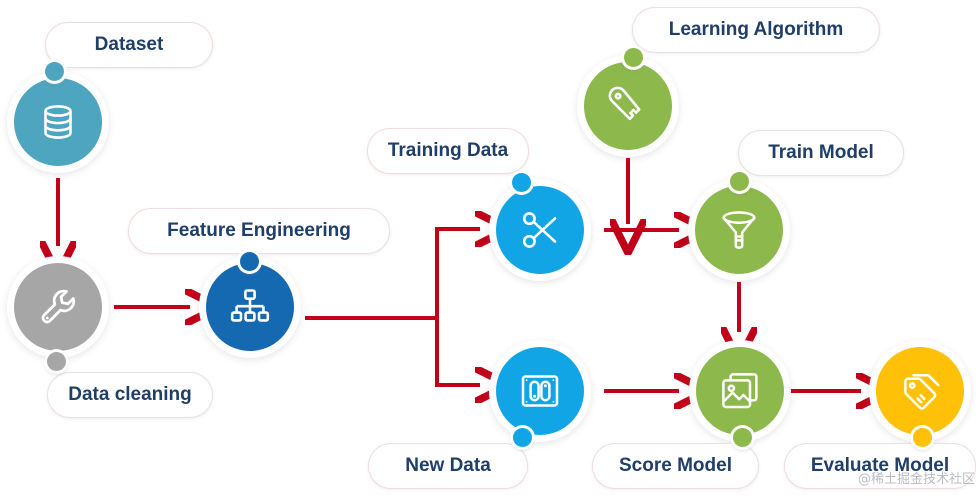 The image size is (976, 500). I want to click on node-feature-engineering, so click(250, 307).